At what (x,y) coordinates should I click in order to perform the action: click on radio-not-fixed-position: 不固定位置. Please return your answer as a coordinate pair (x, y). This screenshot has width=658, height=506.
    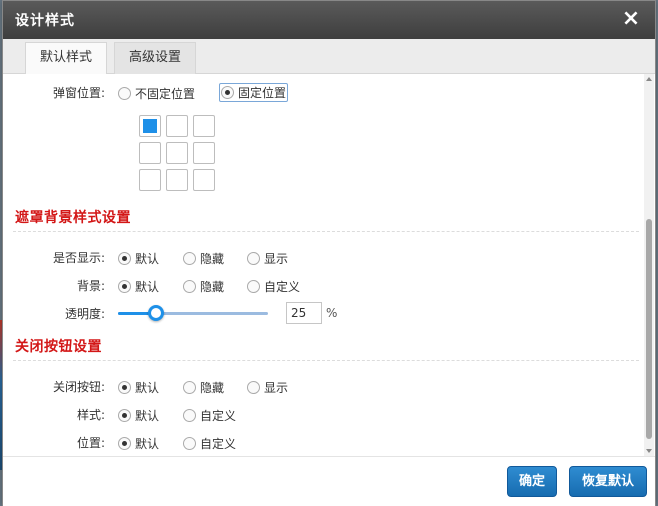
    Looking at the image, I should click on (156, 93).